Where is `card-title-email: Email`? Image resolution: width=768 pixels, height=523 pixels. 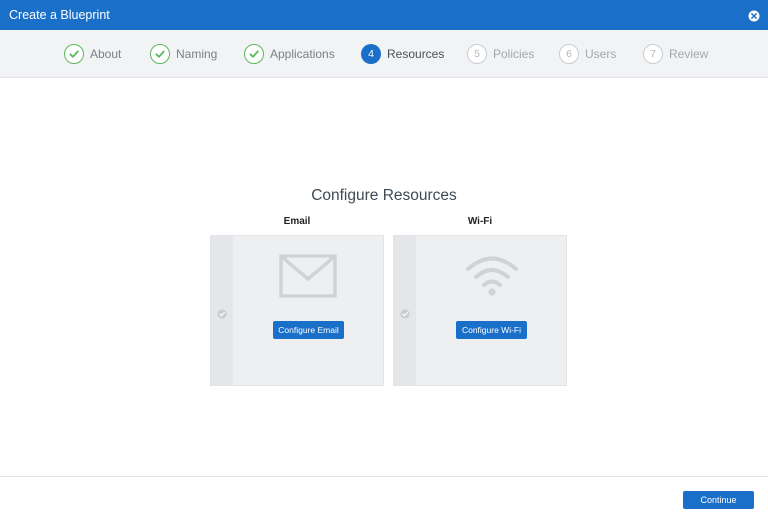 card-title-email: Email is located at coordinates (297, 221).